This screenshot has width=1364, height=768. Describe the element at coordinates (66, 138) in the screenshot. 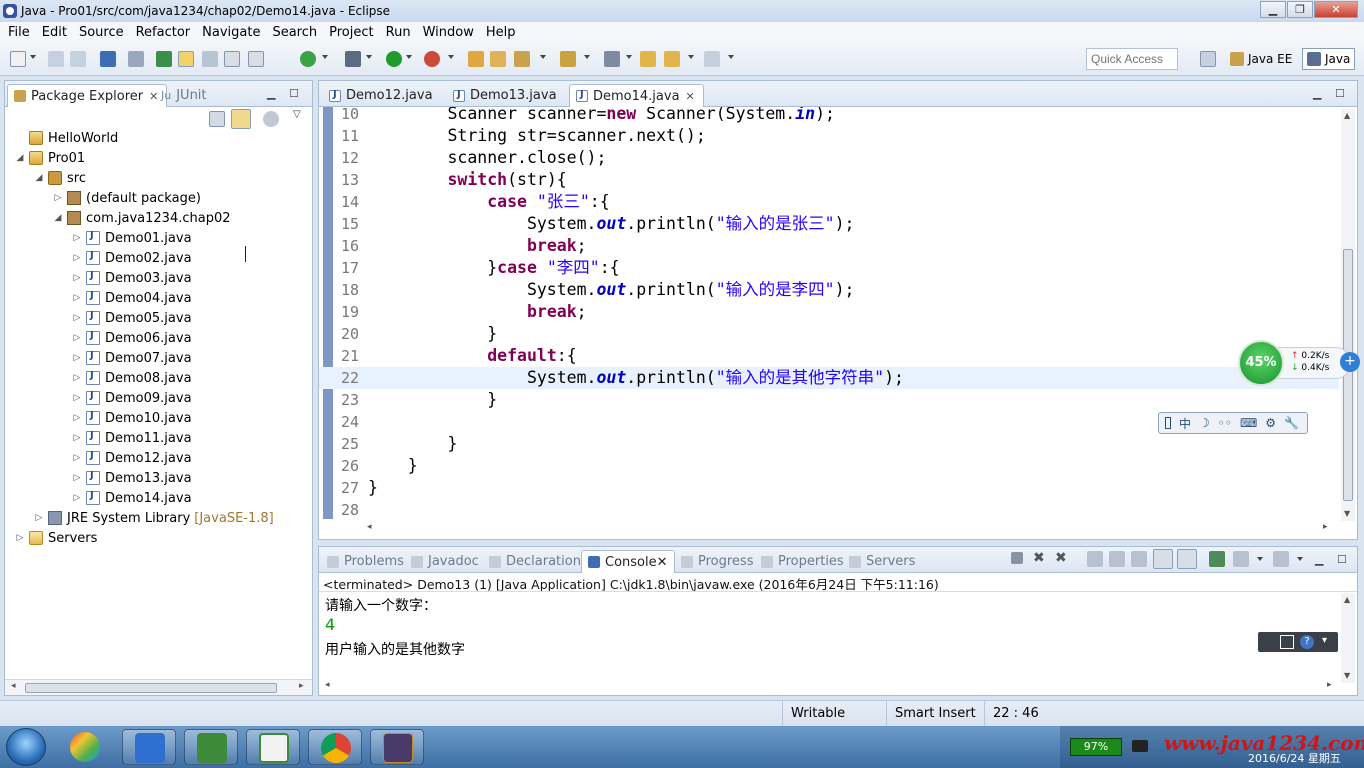

I see `tree-item: HelloWorld` at that location.